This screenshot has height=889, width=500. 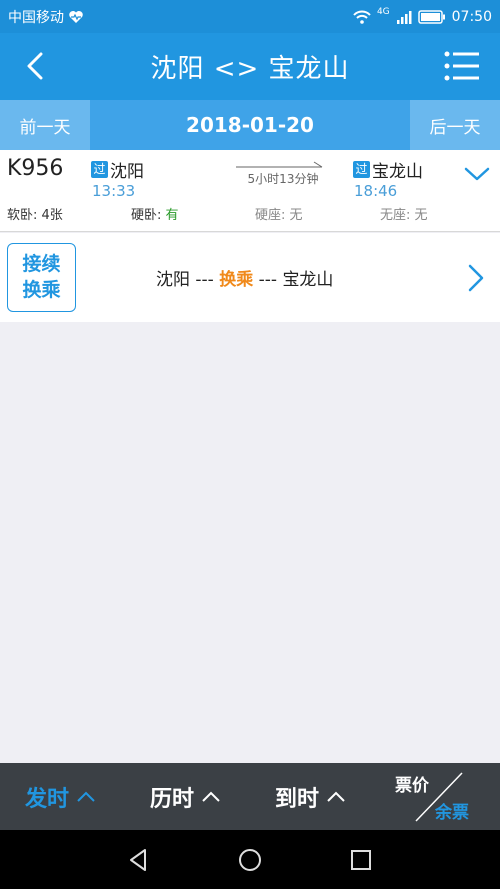 What do you see at coordinates (139, 860) in the screenshot?
I see `back-triangle-icon` at bounding box center [139, 860].